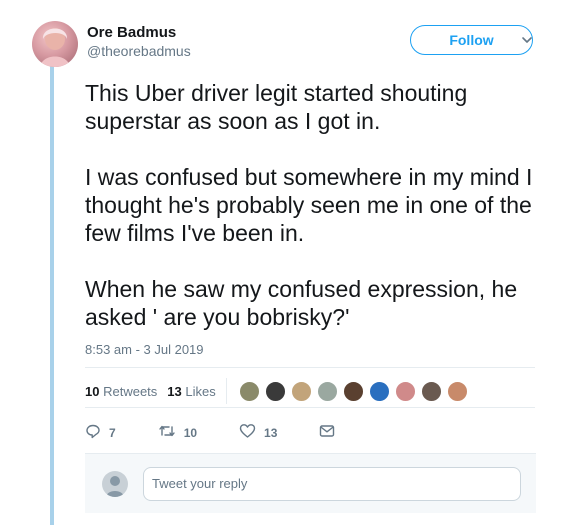 This screenshot has width=568, height=525. Describe the element at coordinates (115, 484) in the screenshot. I see `user-avatar` at that location.